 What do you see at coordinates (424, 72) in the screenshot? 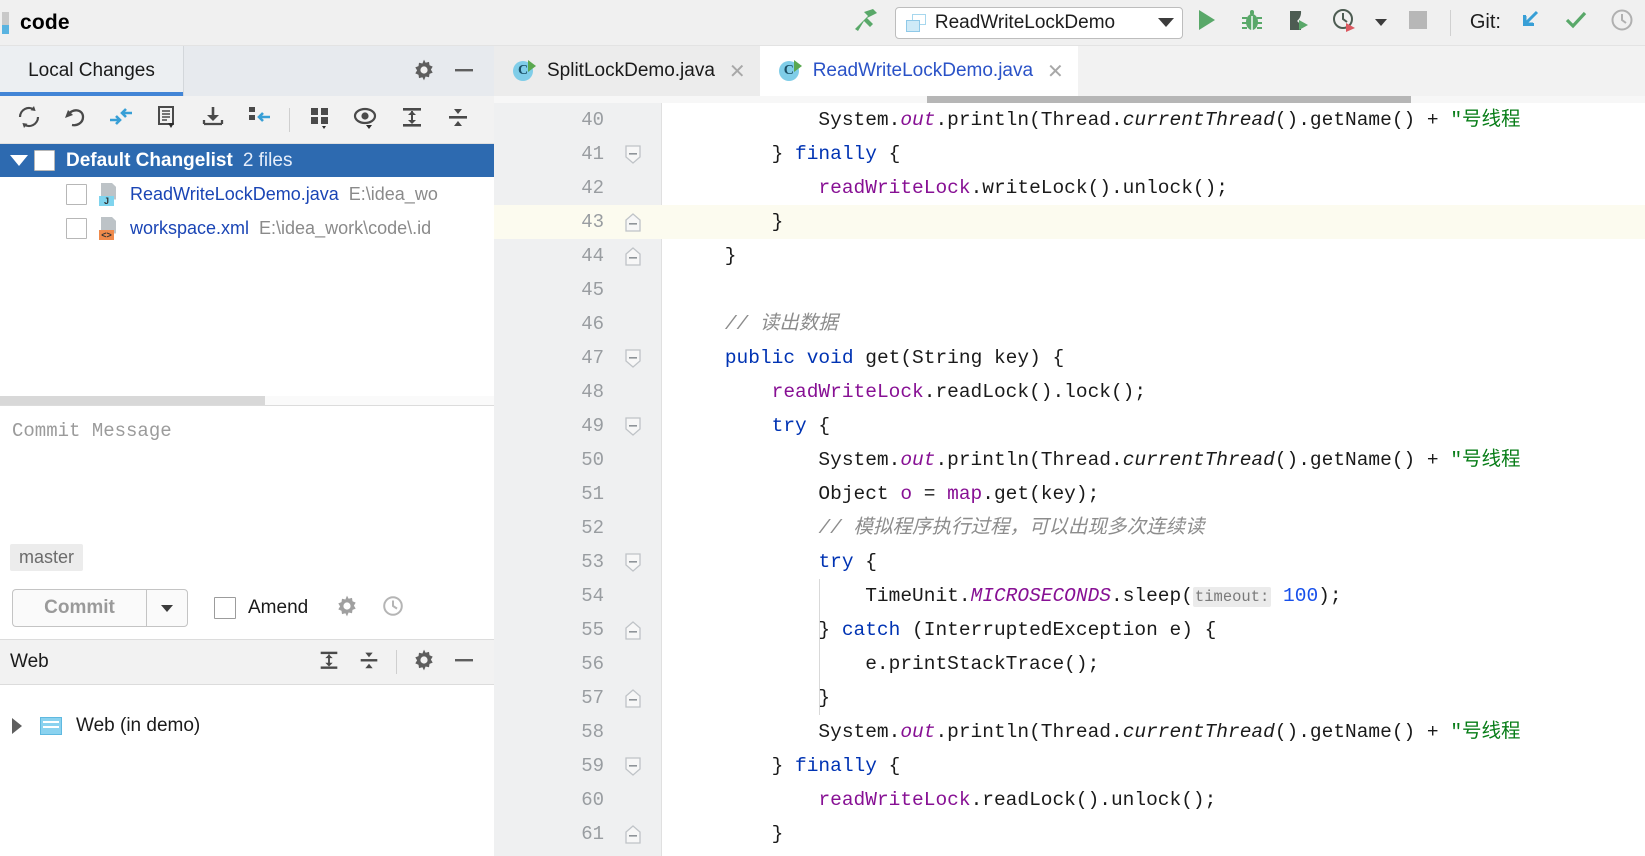
I see `vcs-settings-button` at bounding box center [424, 72].